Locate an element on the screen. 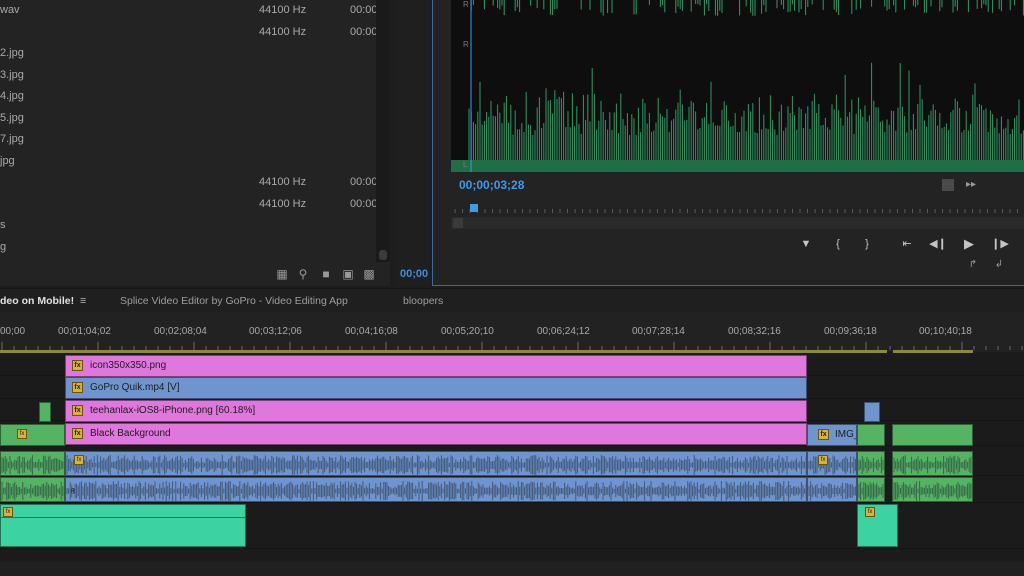 The height and width of the screenshot is (576, 1024). project-item-name: s is located at coordinates (3, 225).